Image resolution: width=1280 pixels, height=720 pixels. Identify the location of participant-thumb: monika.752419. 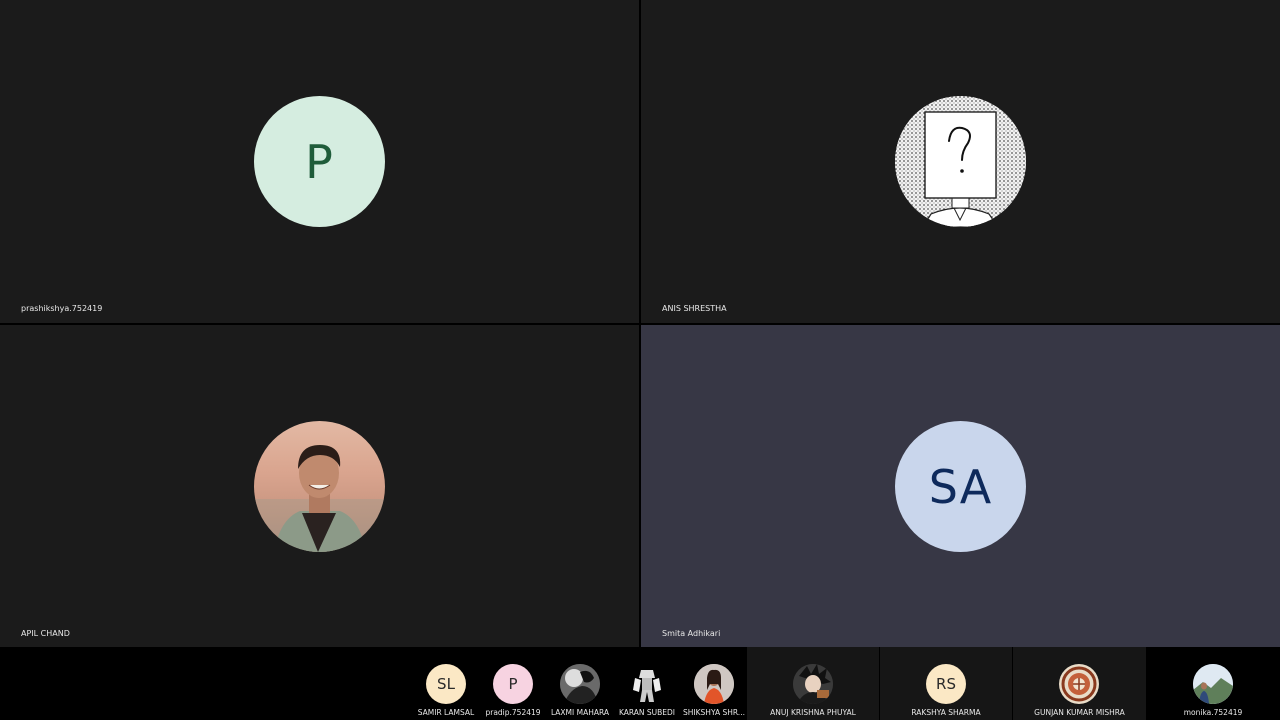
(1213, 683).